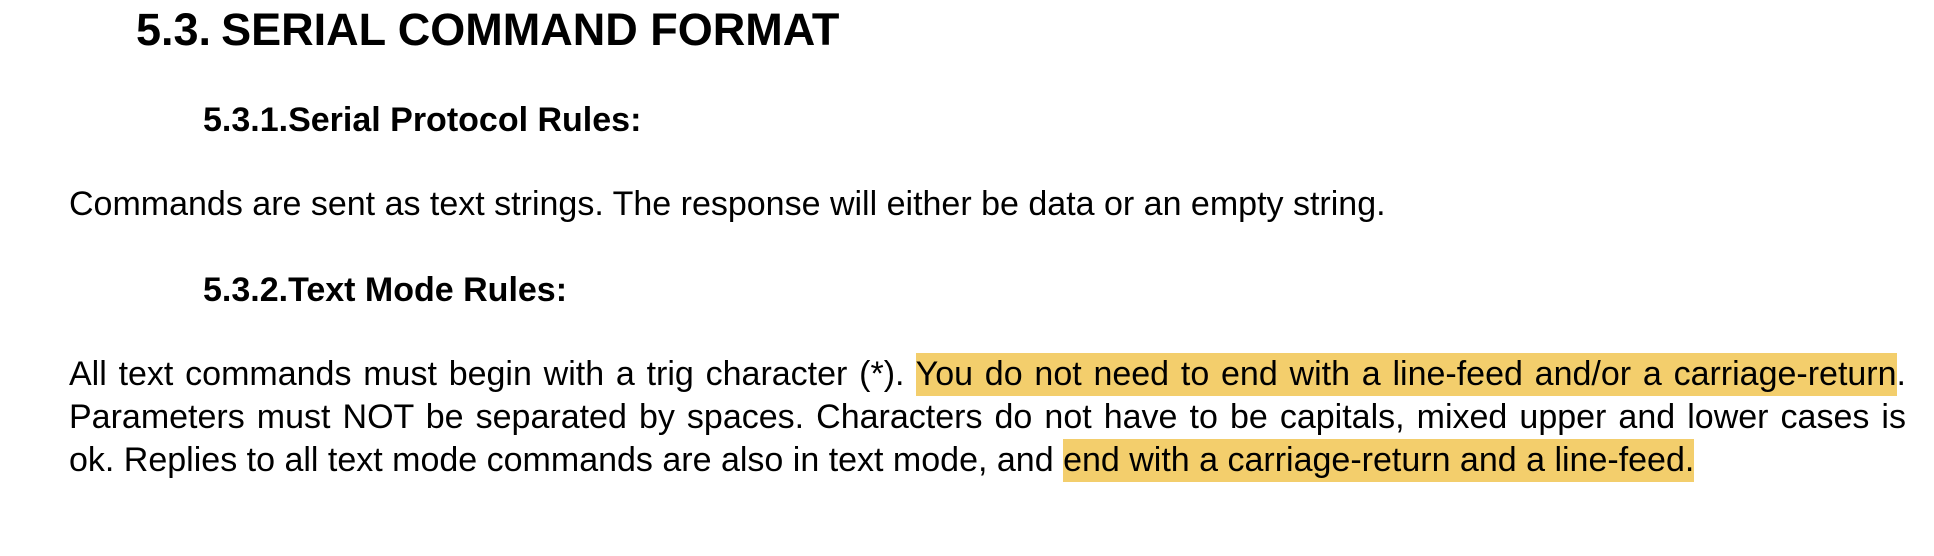 The image size is (1934, 556). What do you see at coordinates (428, 290) in the screenshot?
I see `subsection-title: Text Mode Rules:` at bounding box center [428, 290].